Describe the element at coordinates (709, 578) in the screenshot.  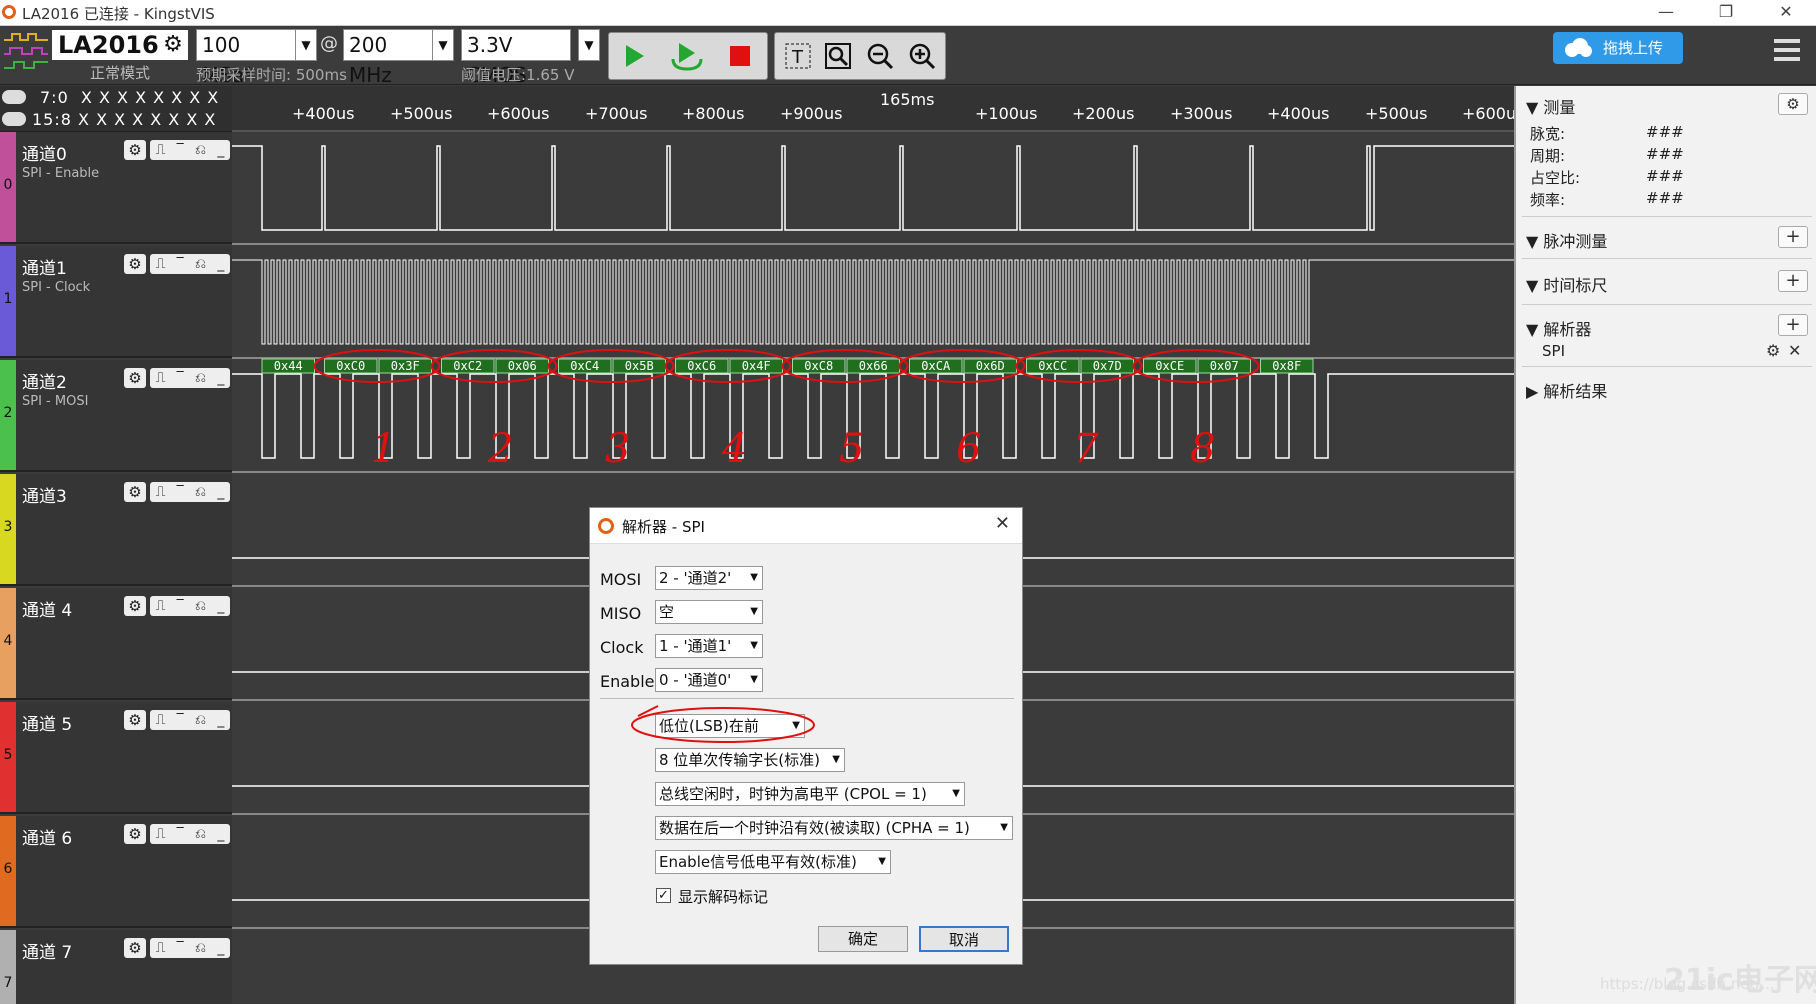
I see `mosi-select: 2 - '通道2' ▼` at that location.